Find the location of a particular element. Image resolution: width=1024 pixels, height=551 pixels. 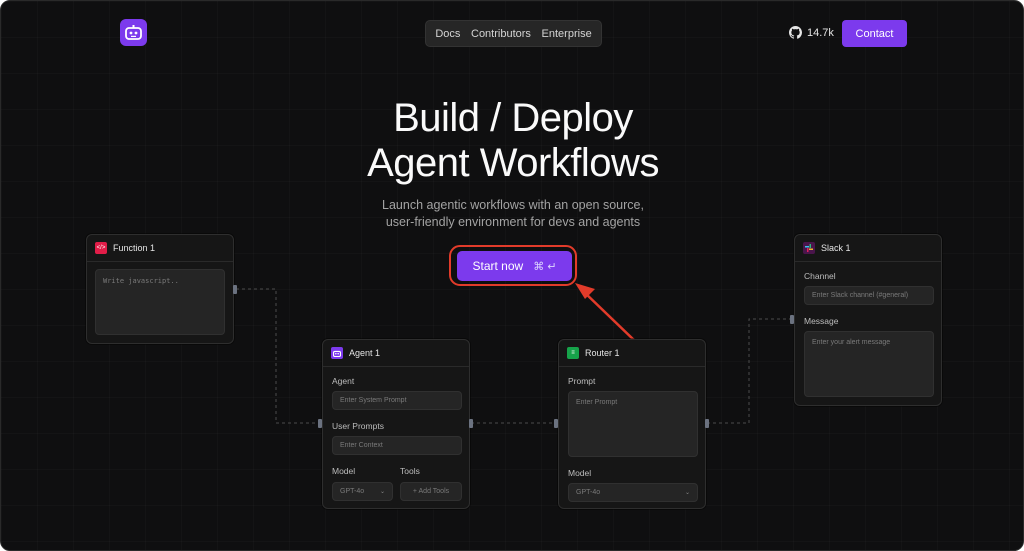

agent-node-title: Agent 1 is located at coordinates (365, 353).